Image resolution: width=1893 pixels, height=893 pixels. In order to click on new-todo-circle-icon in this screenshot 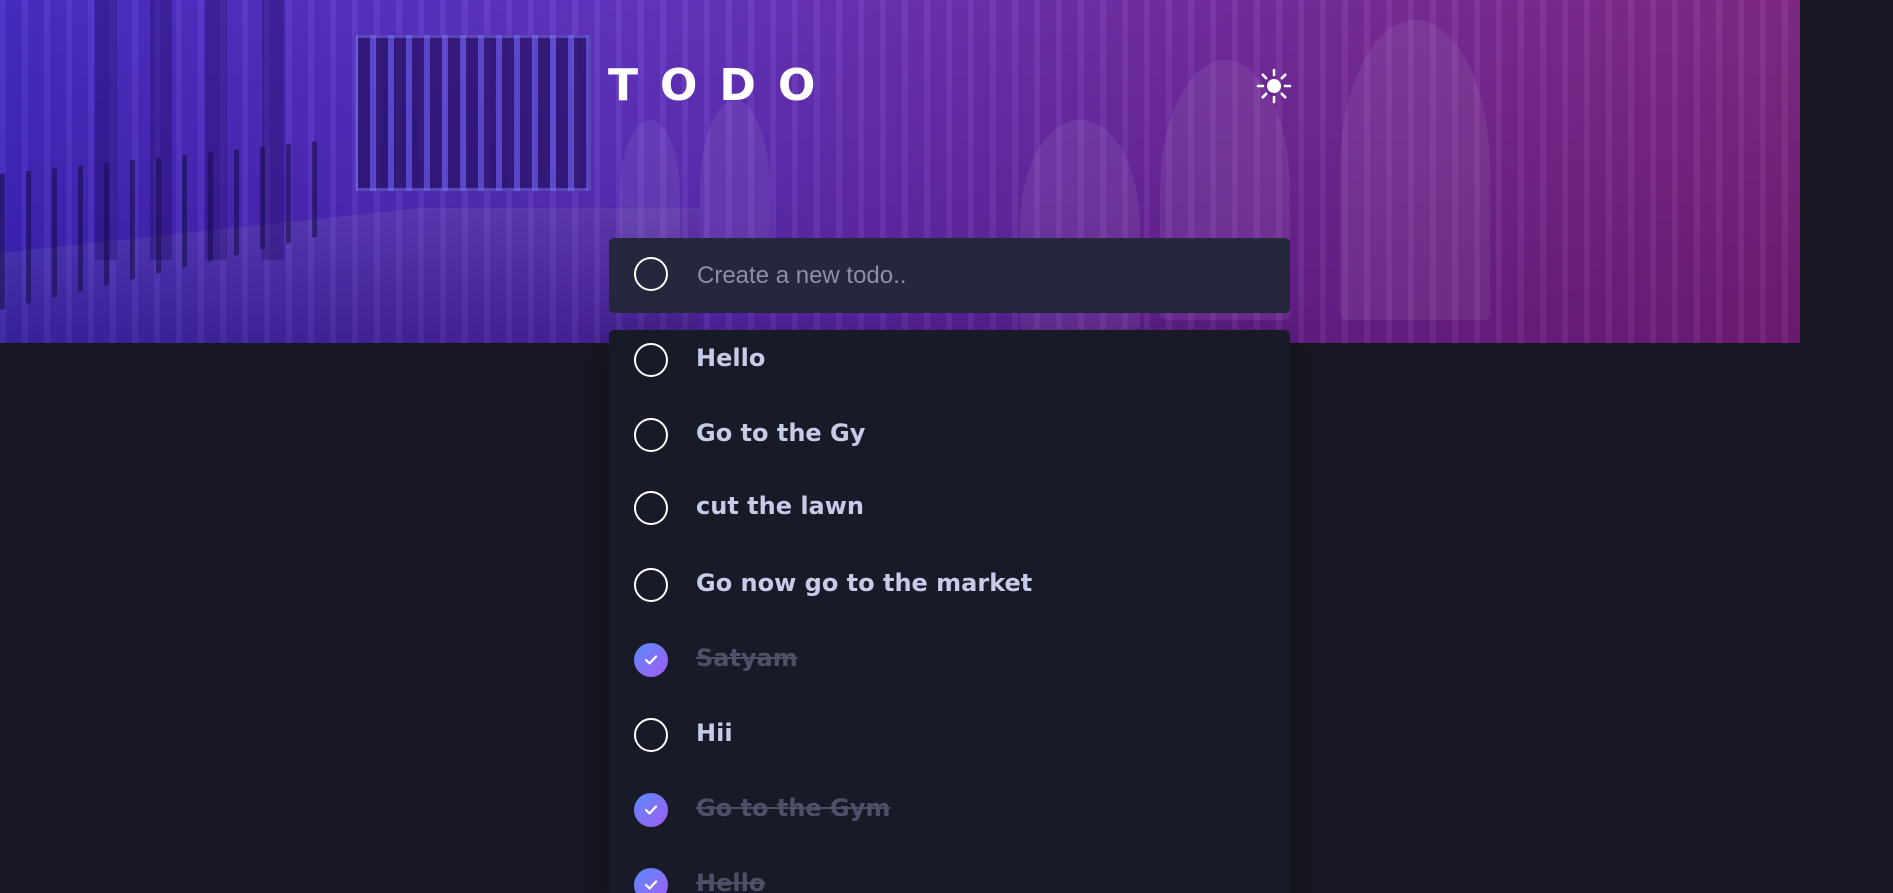, I will do `click(651, 274)`.